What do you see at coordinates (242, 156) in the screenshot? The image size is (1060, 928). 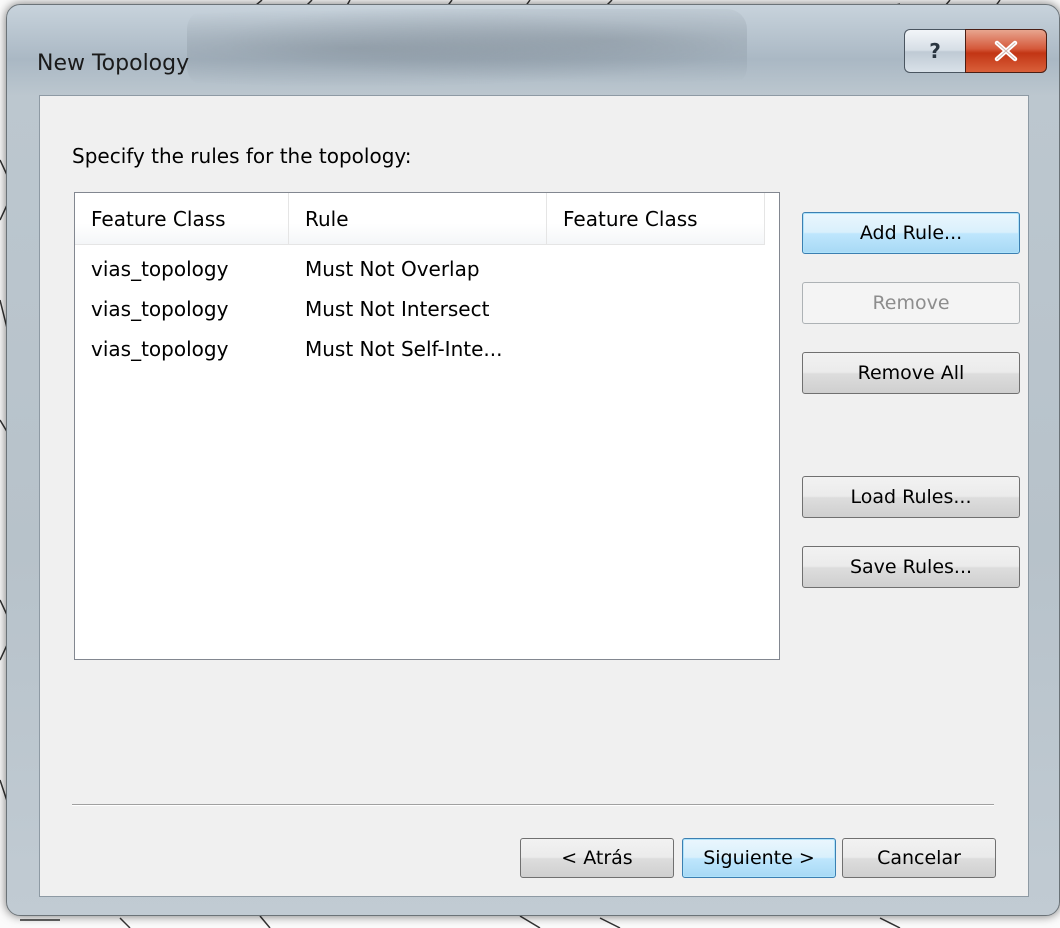 I see `rules-prompt: Specify the rules for the topology:` at bounding box center [242, 156].